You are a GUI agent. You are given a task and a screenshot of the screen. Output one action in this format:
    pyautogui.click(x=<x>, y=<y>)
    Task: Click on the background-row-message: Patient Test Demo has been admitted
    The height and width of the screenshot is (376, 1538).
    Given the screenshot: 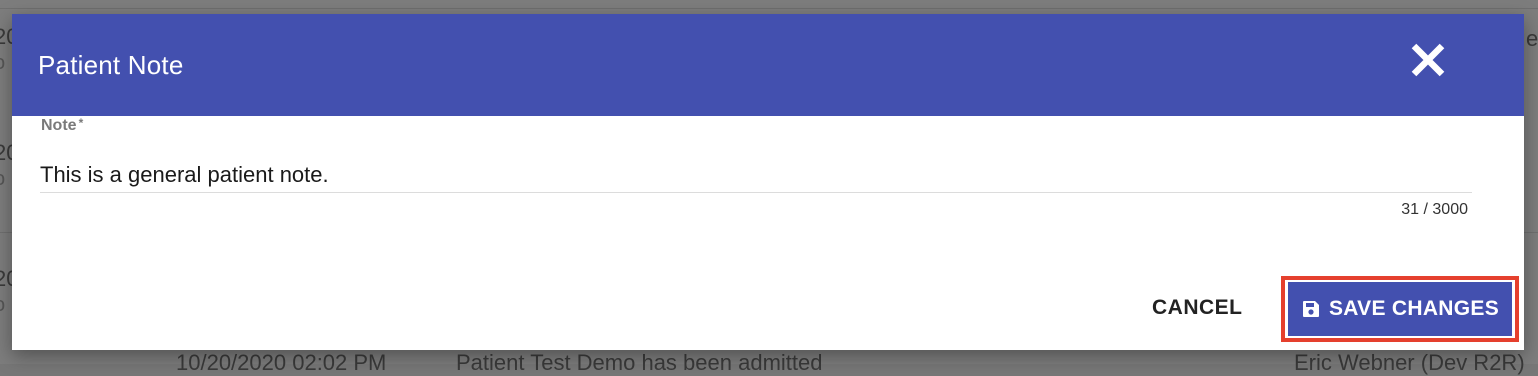 What is the action you would take?
    pyautogui.click(x=639, y=362)
    